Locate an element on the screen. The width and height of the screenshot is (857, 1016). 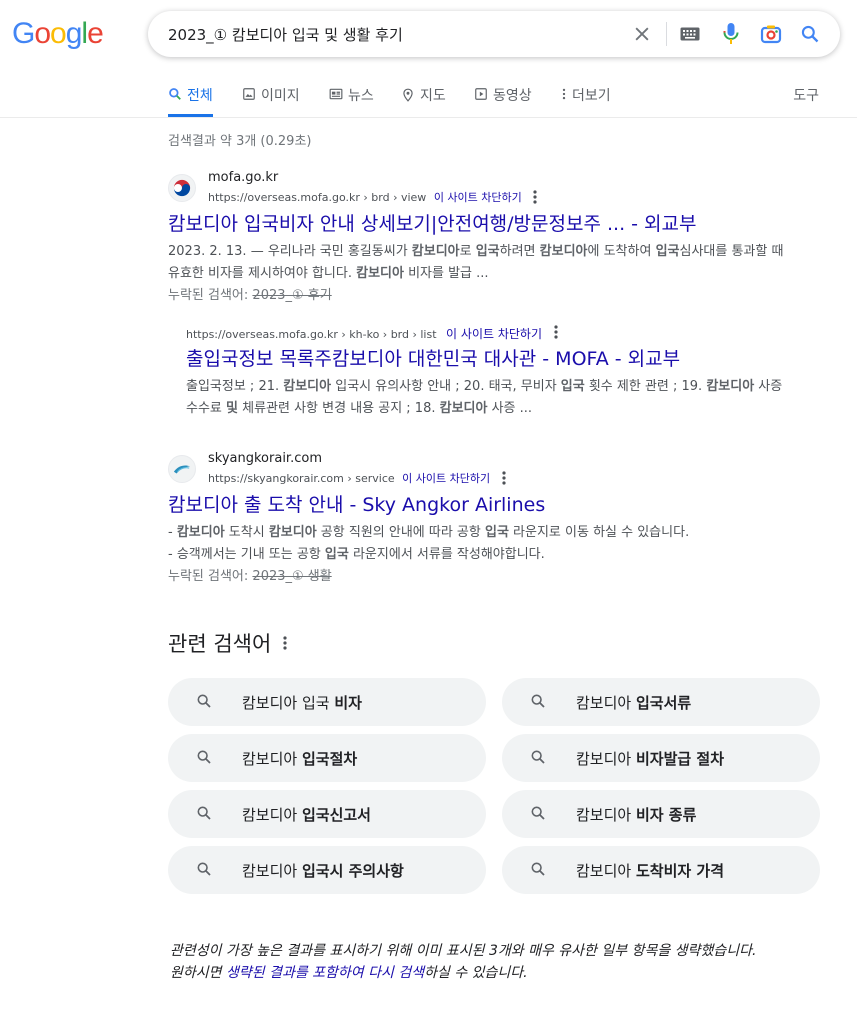
missing-terms: 누락된 검색어: 2023_① 후기 is located at coordinates (478, 296).